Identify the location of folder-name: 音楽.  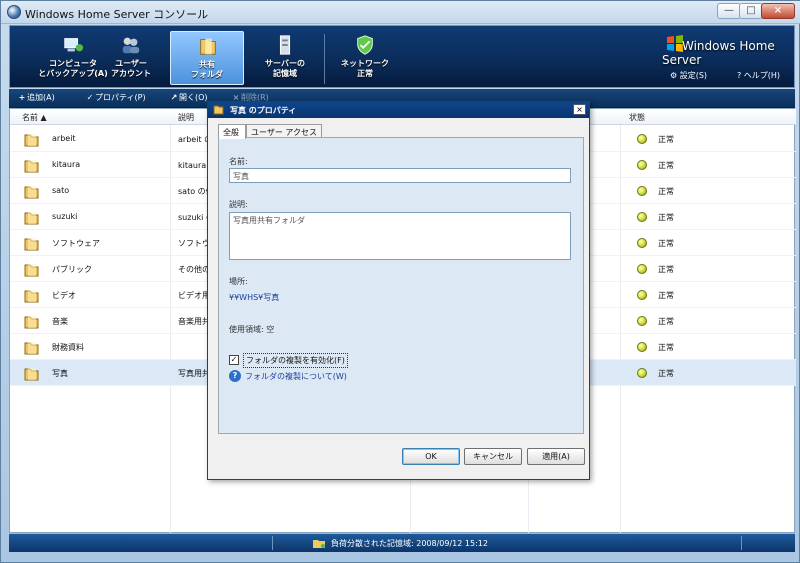
(60, 321).